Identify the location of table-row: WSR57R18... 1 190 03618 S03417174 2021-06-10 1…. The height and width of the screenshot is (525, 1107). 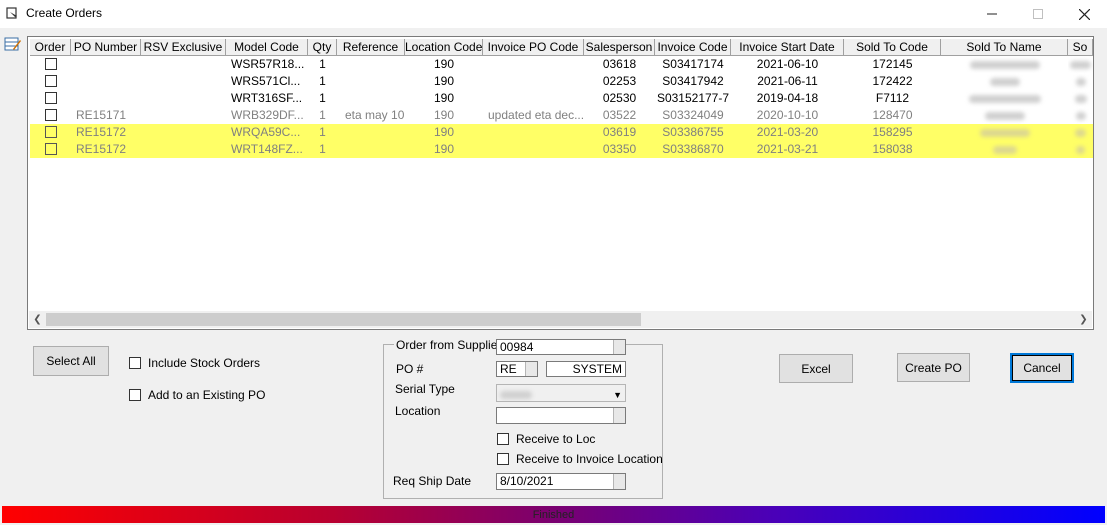
(561, 64).